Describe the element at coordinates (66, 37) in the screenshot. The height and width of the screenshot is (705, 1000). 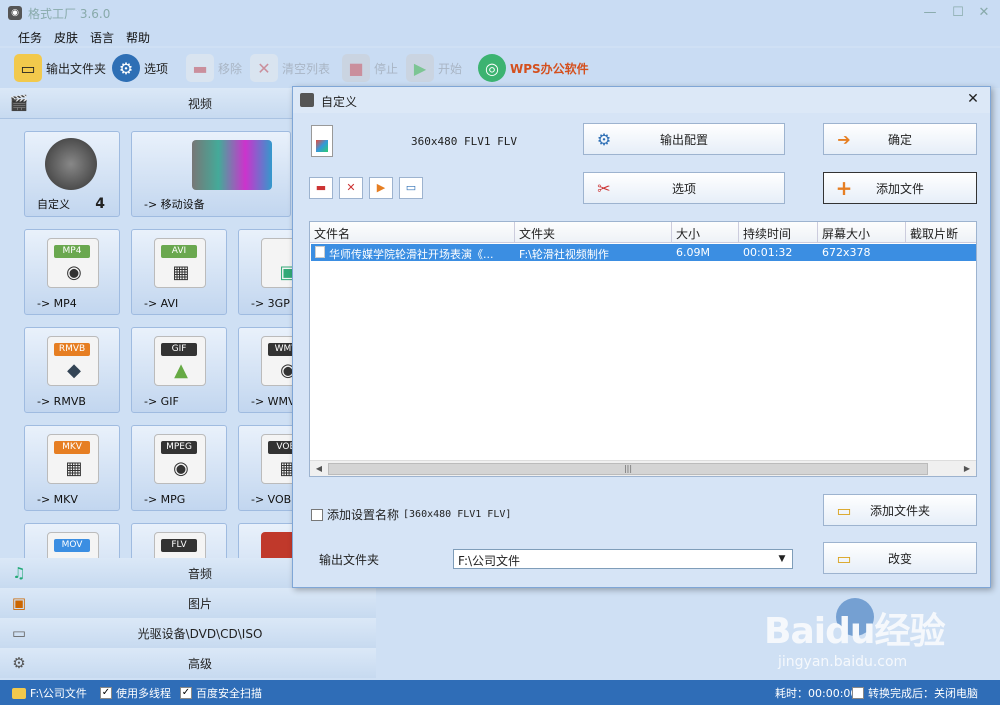
I see `menu-skin: 皮肤` at that location.